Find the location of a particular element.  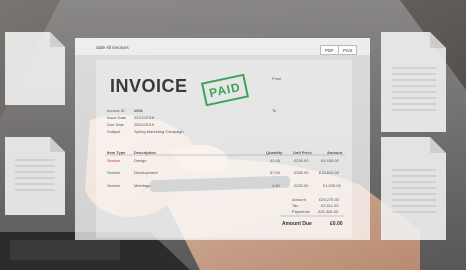

table-row-1-description: Design is located at coordinates (140, 160).